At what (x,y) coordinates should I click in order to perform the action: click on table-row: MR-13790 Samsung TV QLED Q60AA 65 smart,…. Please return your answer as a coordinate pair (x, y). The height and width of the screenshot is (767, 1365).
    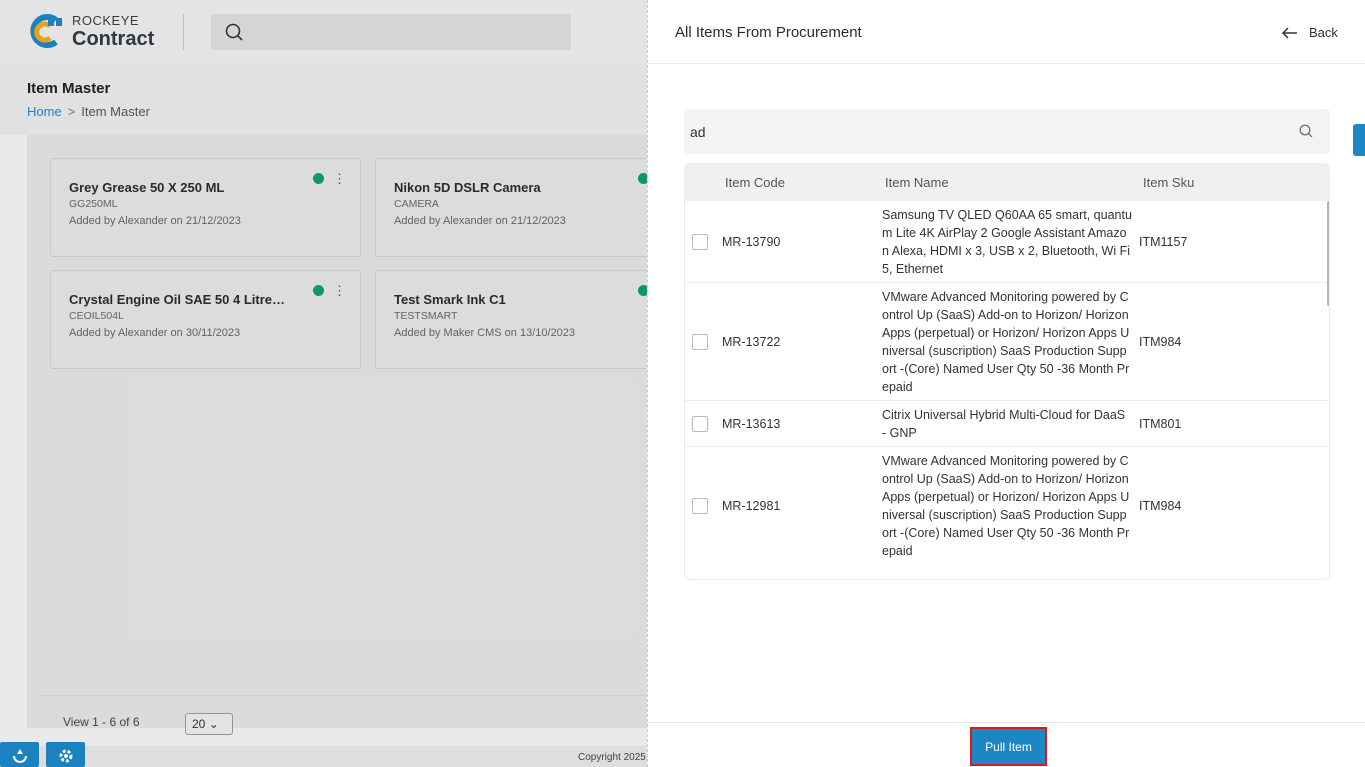
    Looking at the image, I should click on (1006, 242).